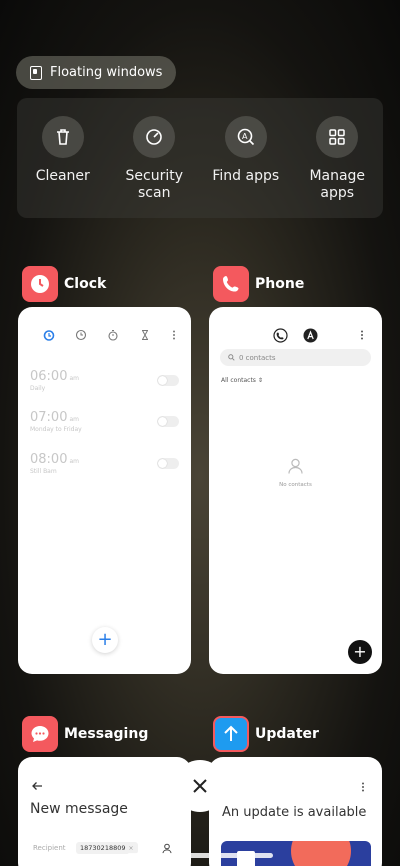 The height and width of the screenshot is (866, 400). What do you see at coordinates (81, 335) in the screenshot?
I see `world-clock-icon` at bounding box center [81, 335].